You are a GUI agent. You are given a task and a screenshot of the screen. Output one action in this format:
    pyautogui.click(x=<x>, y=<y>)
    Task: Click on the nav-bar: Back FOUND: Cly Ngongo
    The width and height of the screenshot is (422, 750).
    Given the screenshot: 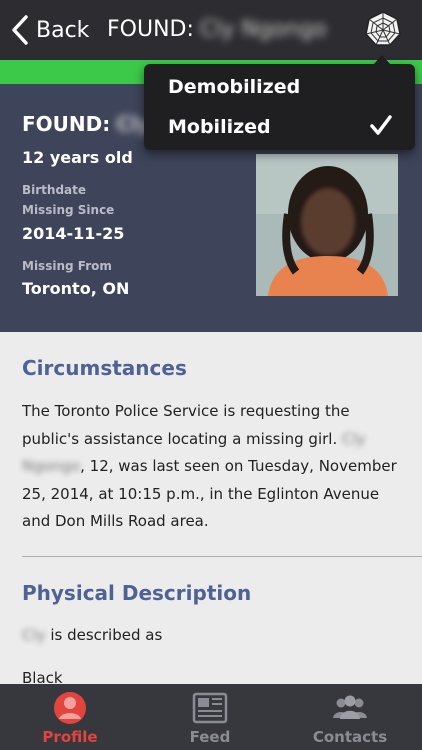 What is the action you would take?
    pyautogui.click(x=211, y=30)
    